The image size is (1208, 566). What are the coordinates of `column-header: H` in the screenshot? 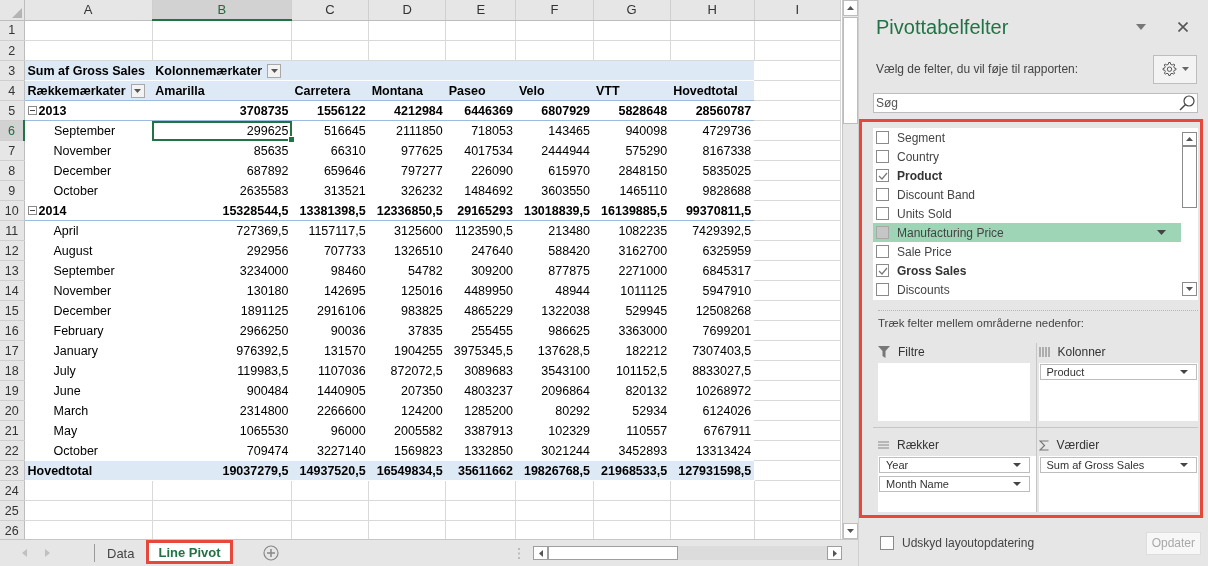 It's located at (712, 10).